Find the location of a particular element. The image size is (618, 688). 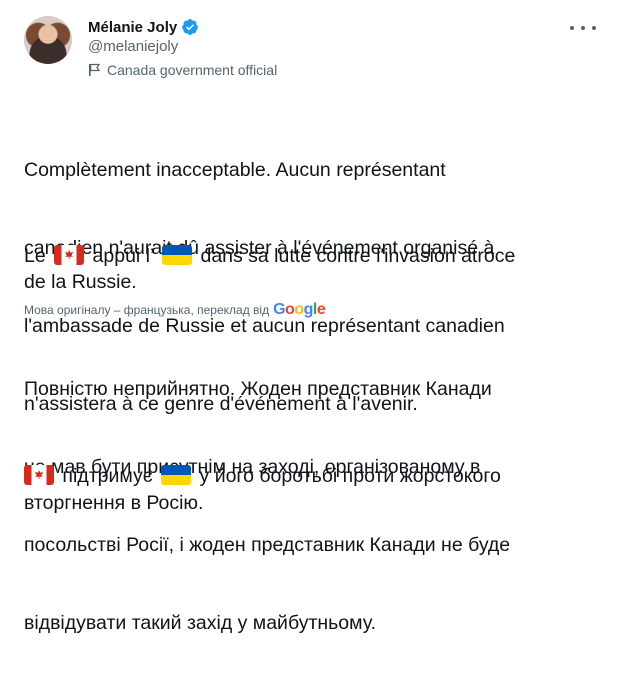

author-name: Mélanie Joly is located at coordinates (132, 27).